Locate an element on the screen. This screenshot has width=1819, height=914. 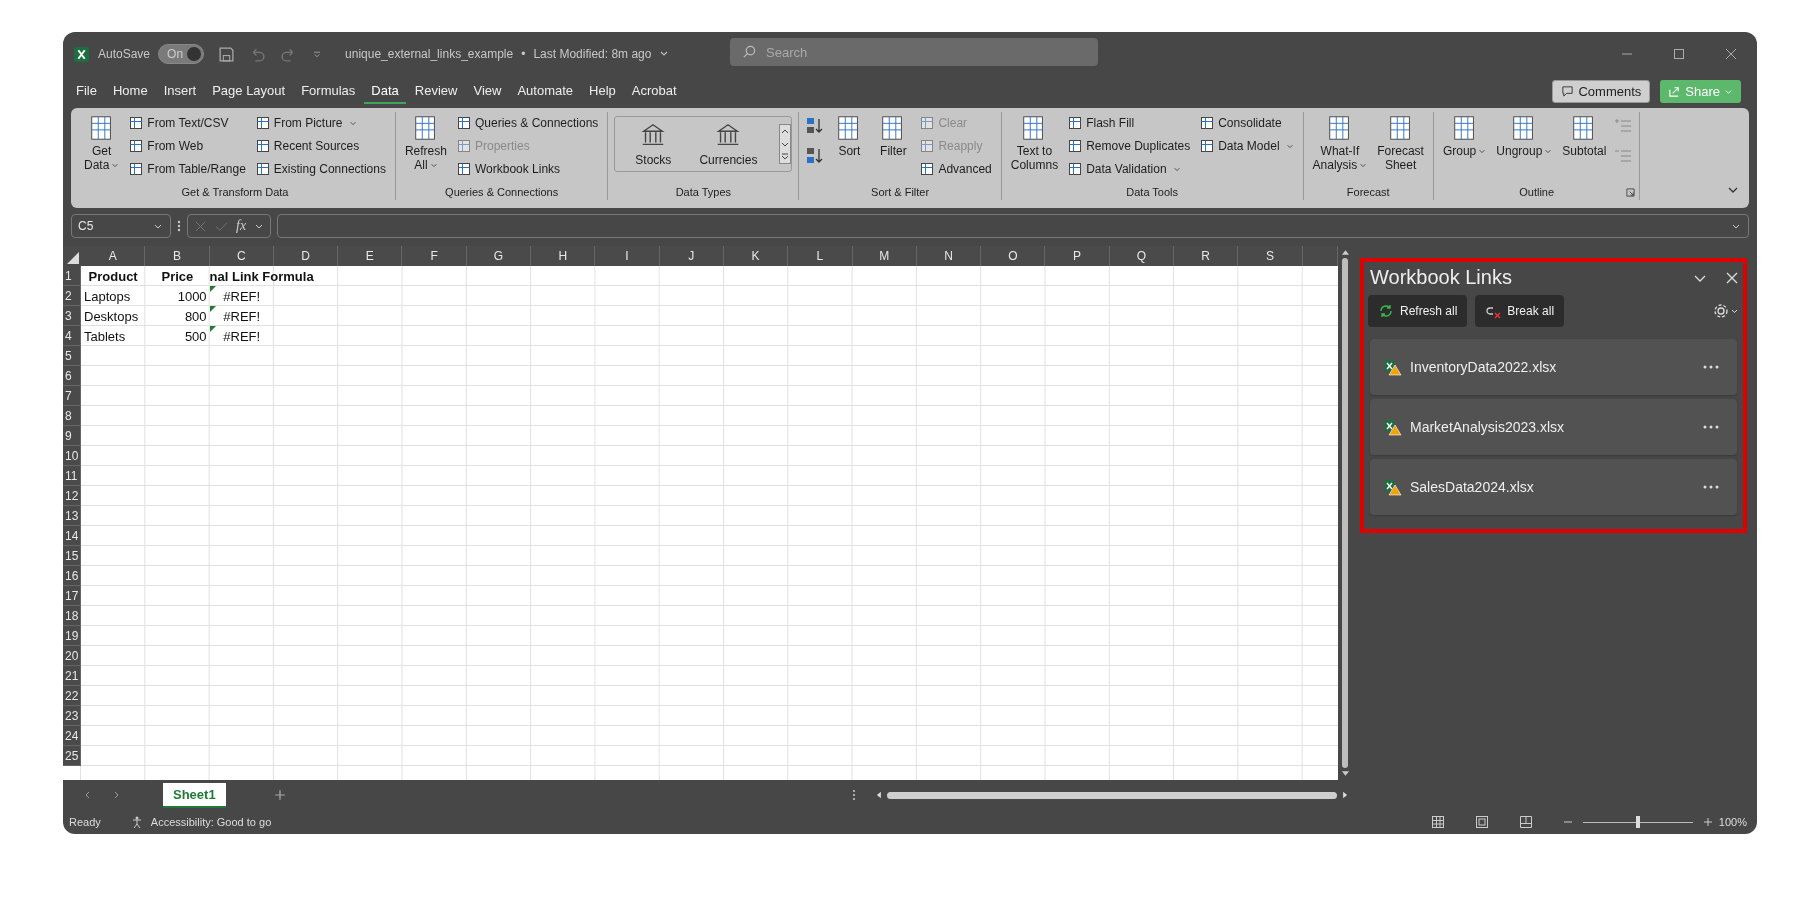
ribbon-button: From Text/CSV is located at coordinates (187, 122).